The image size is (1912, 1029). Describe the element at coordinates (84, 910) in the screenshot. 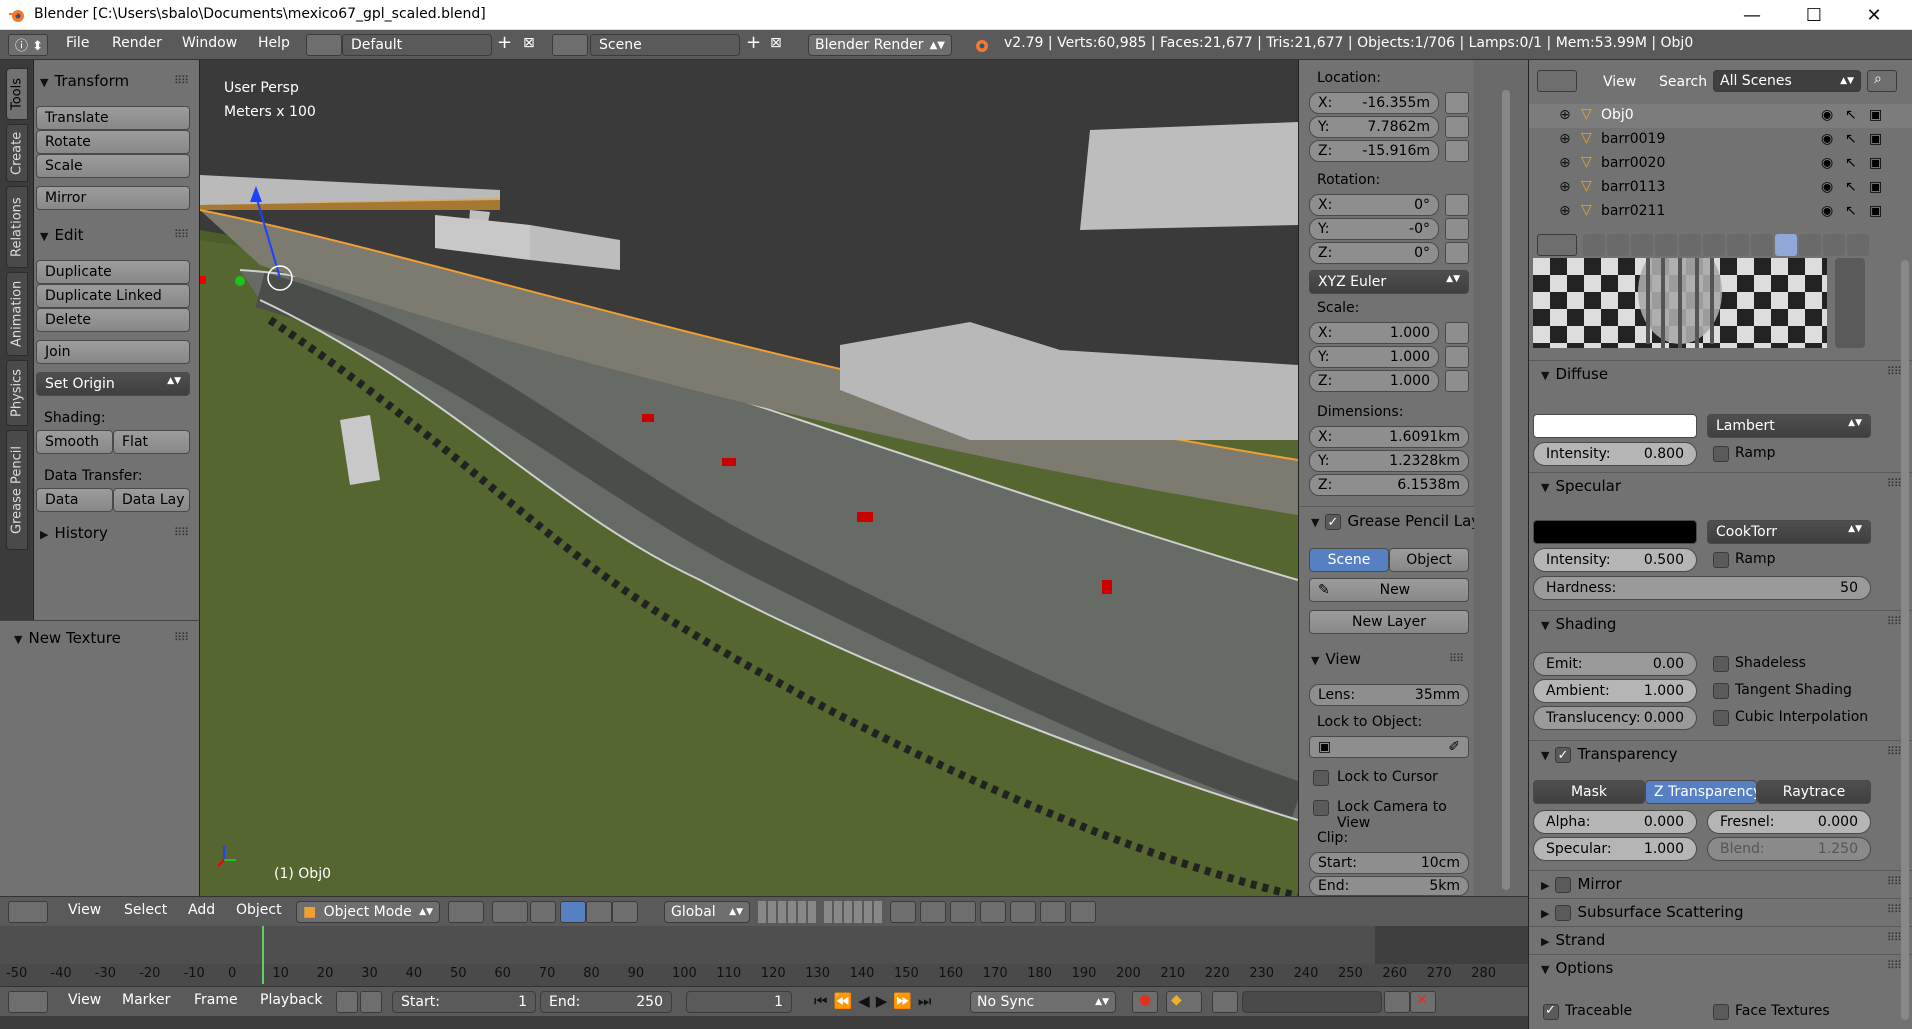

I see `menu-view: View` at that location.